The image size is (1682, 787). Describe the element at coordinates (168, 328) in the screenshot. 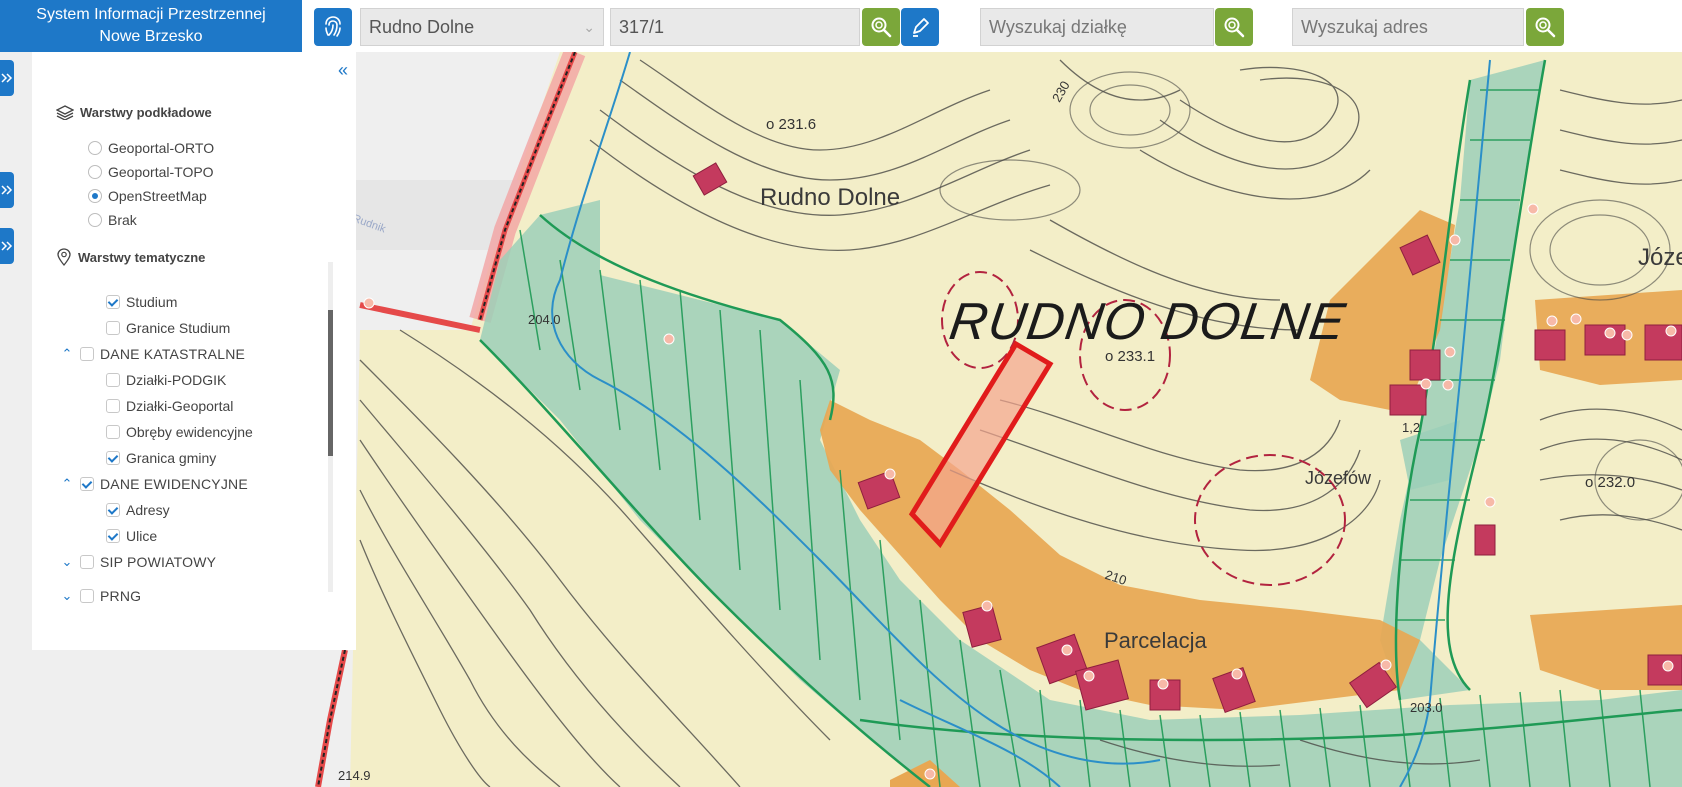

I see `layer-granice-studium: Granice Studium` at that location.